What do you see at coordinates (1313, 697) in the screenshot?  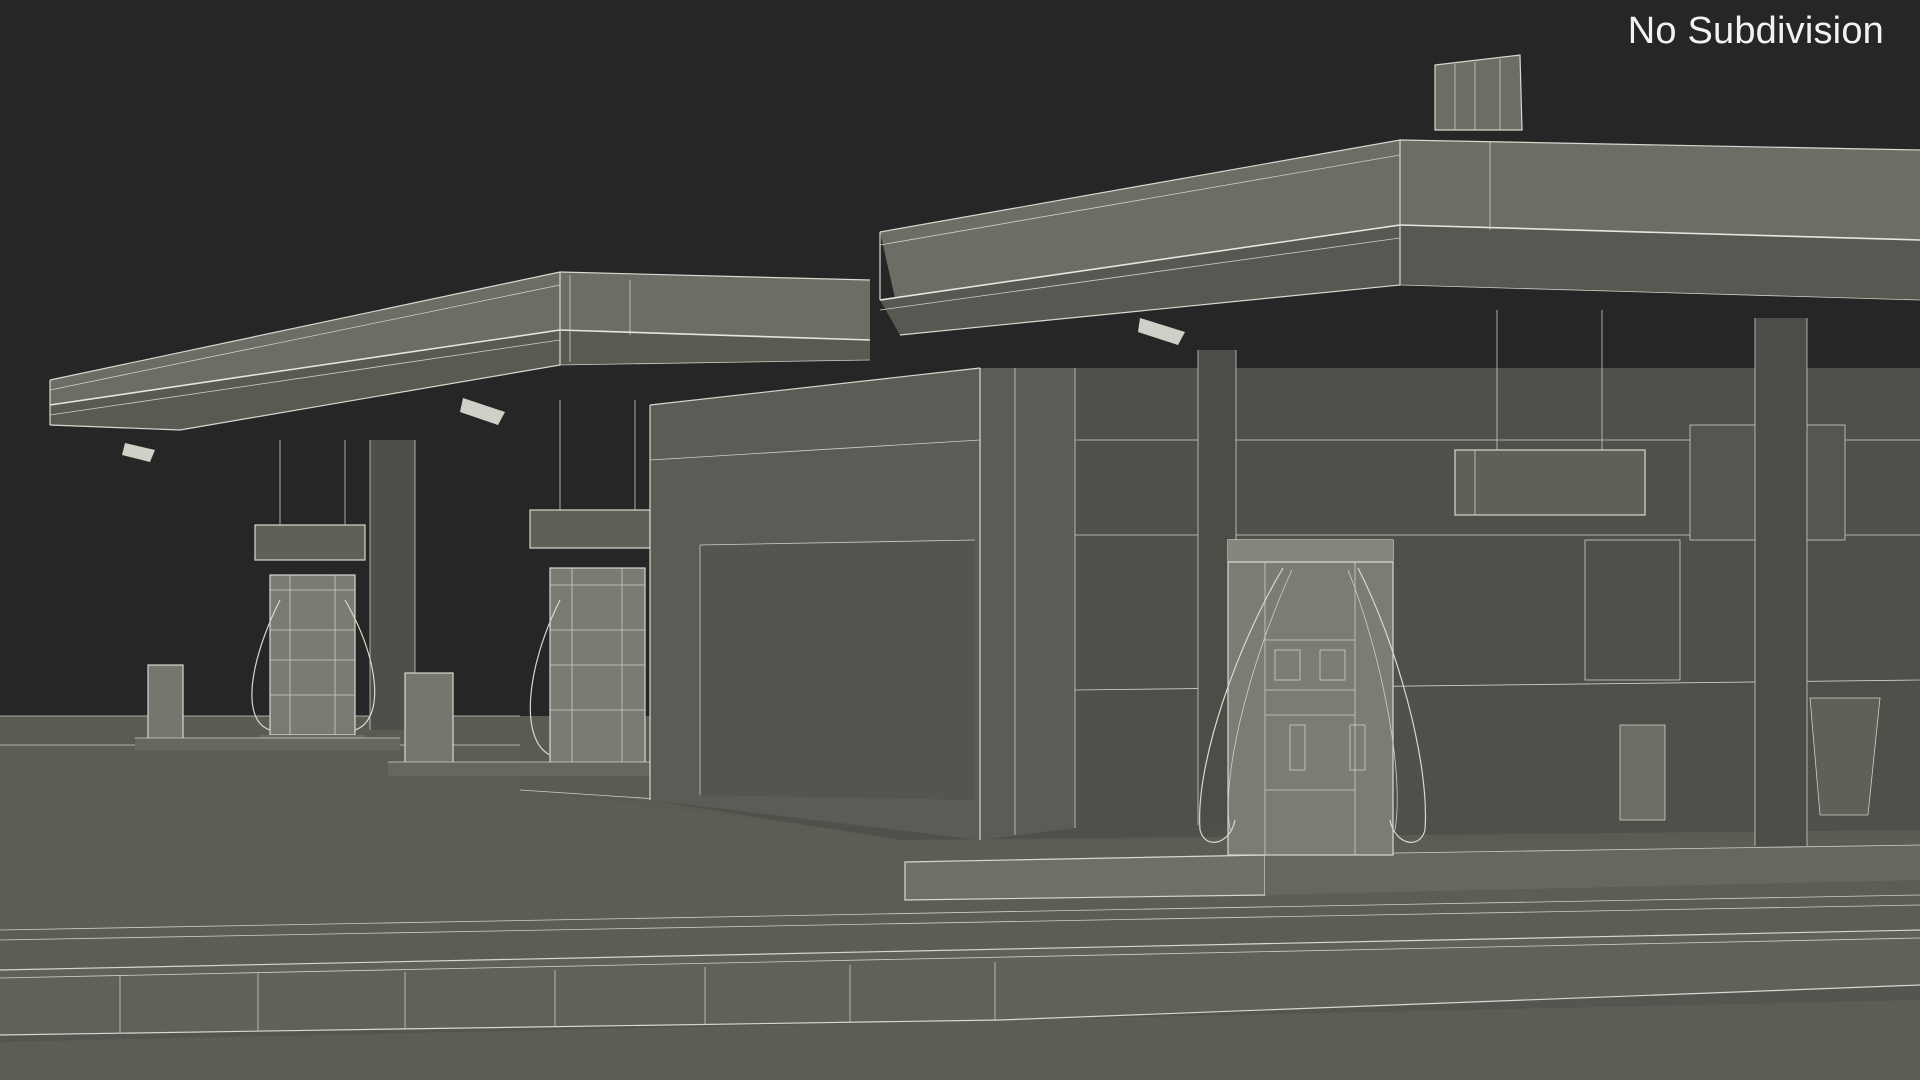 I see `front-pump` at bounding box center [1313, 697].